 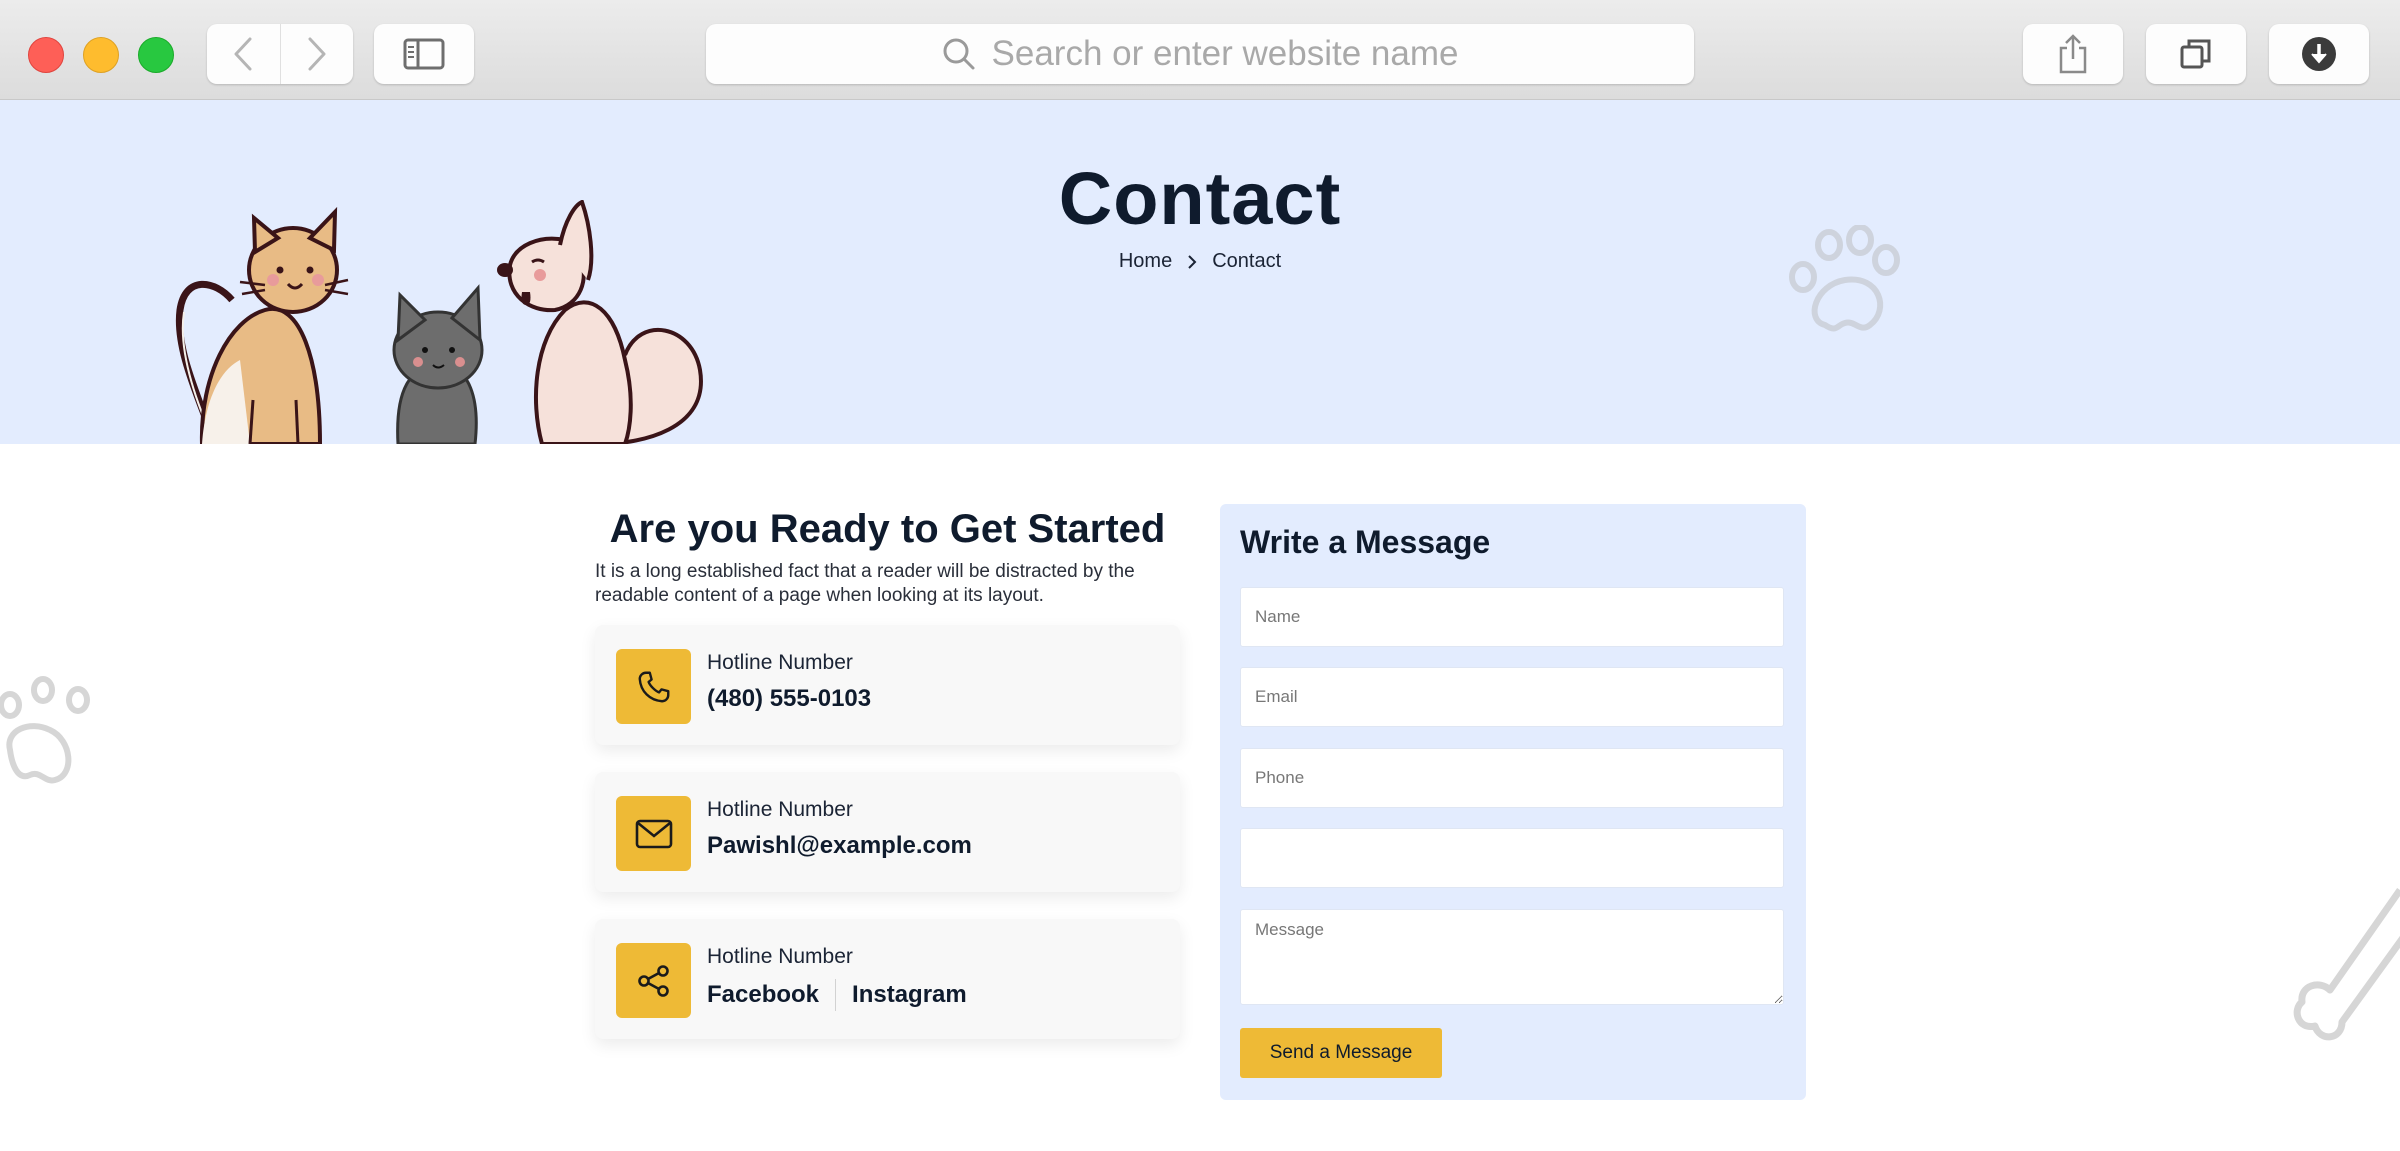 I want to click on minimize-window-button, so click(x=101, y=55).